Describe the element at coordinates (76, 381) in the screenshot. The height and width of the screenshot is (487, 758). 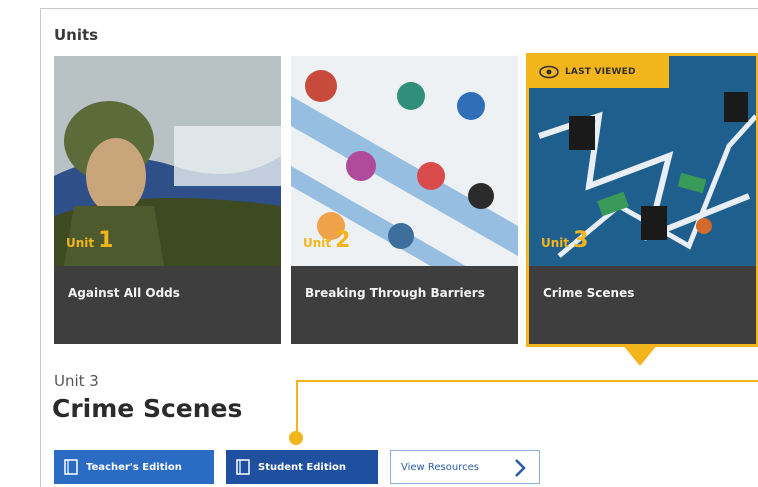
I see `selected-unit-label: Unit 3` at that location.